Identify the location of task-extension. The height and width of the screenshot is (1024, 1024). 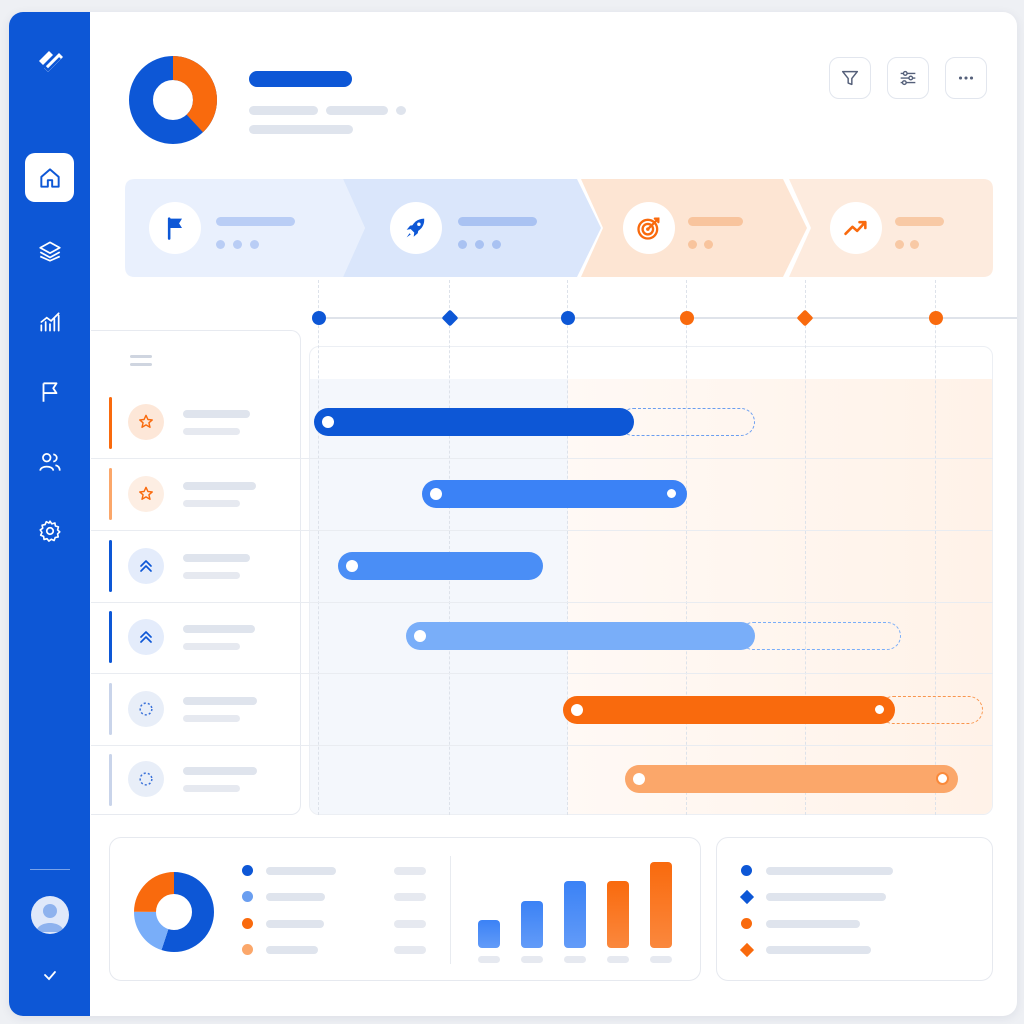
(820, 636).